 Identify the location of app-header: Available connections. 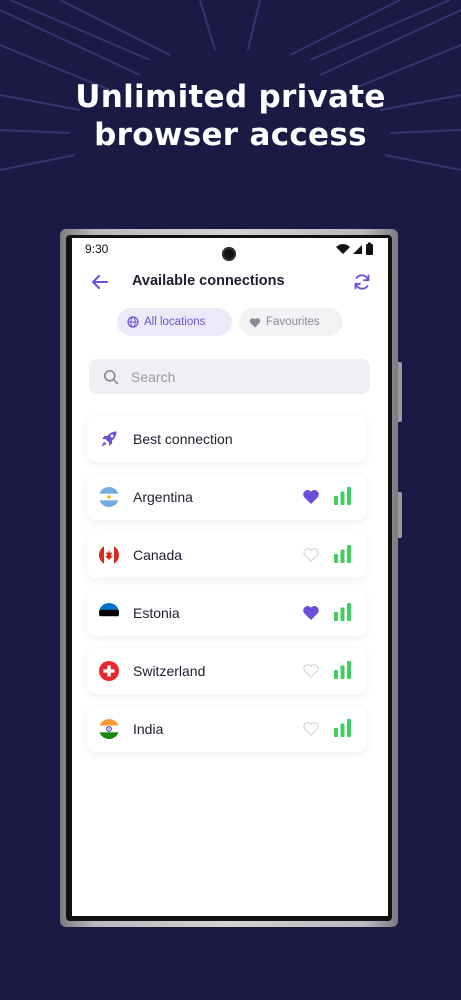
(230, 282).